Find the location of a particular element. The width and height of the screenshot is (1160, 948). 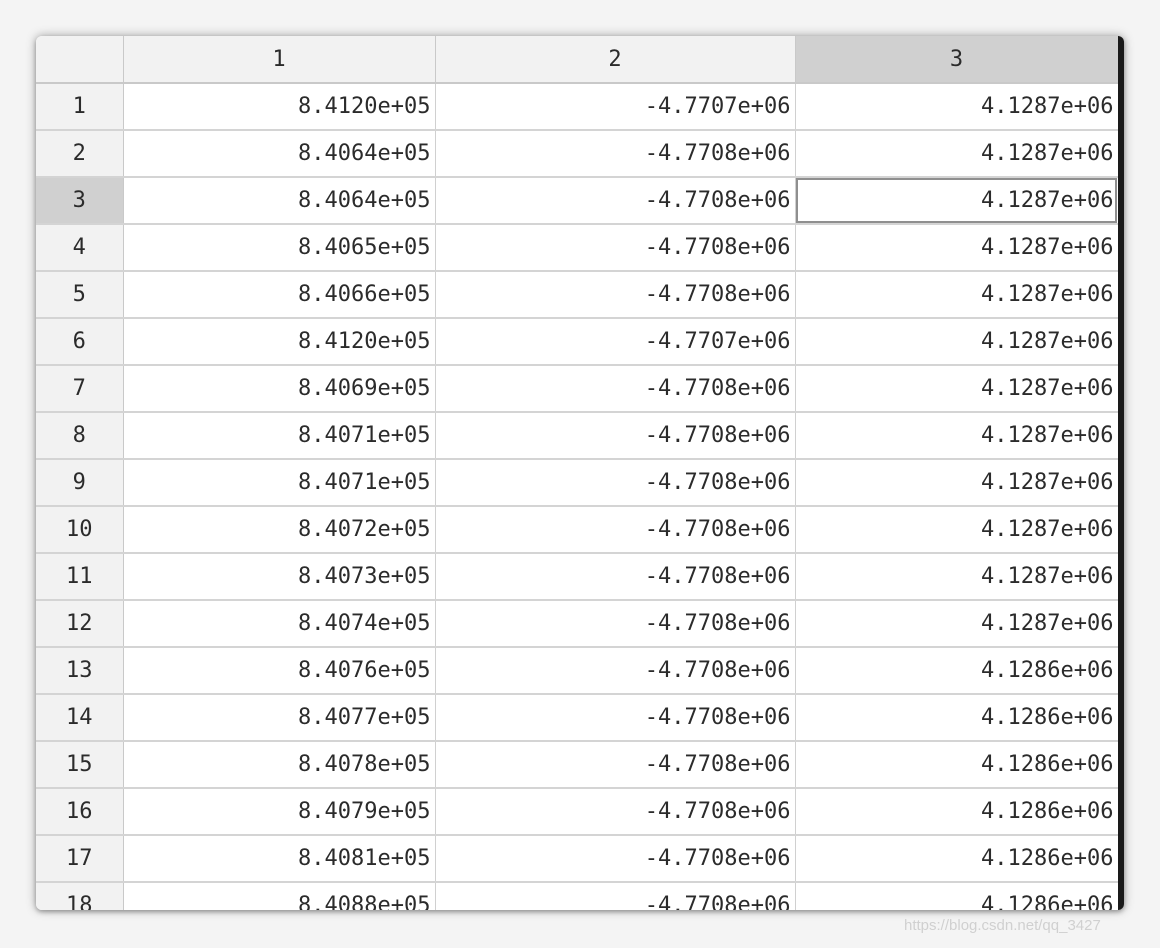

table-row: 7 8.4069e+05 -4.7708e+06 4.1287e+06 is located at coordinates (577, 389).